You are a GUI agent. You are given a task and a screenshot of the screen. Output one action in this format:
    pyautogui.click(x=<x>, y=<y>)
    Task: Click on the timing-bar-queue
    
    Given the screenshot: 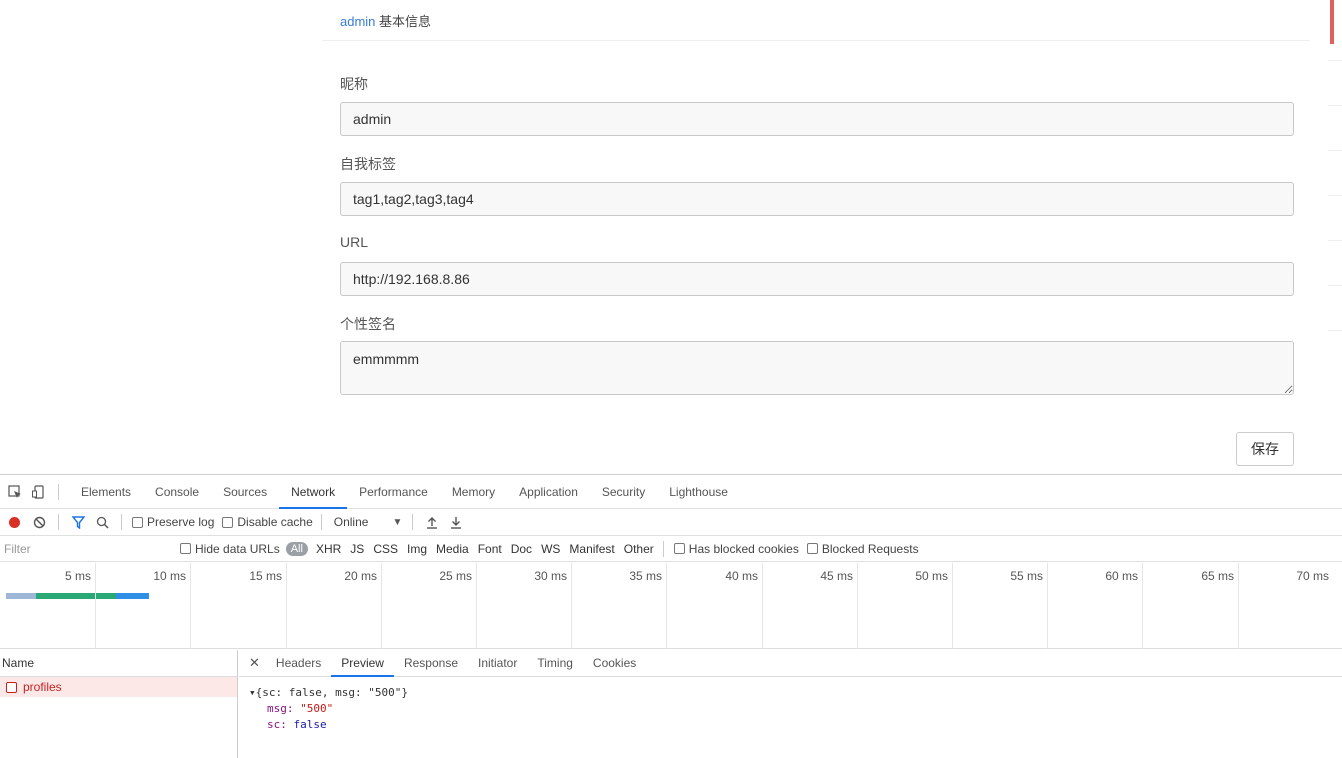 What is the action you would take?
    pyautogui.click(x=21, y=596)
    